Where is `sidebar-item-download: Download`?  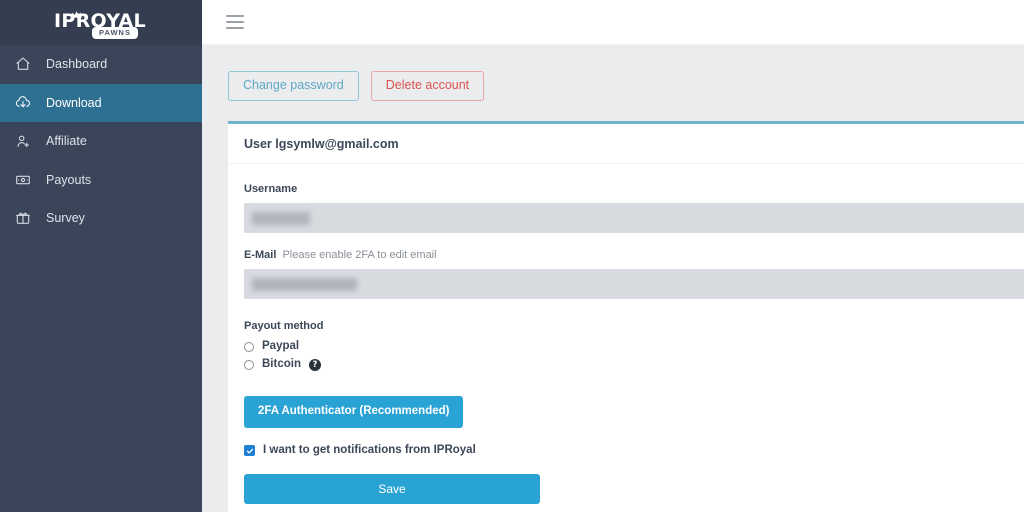
sidebar-item-download: Download is located at coordinates (101, 102).